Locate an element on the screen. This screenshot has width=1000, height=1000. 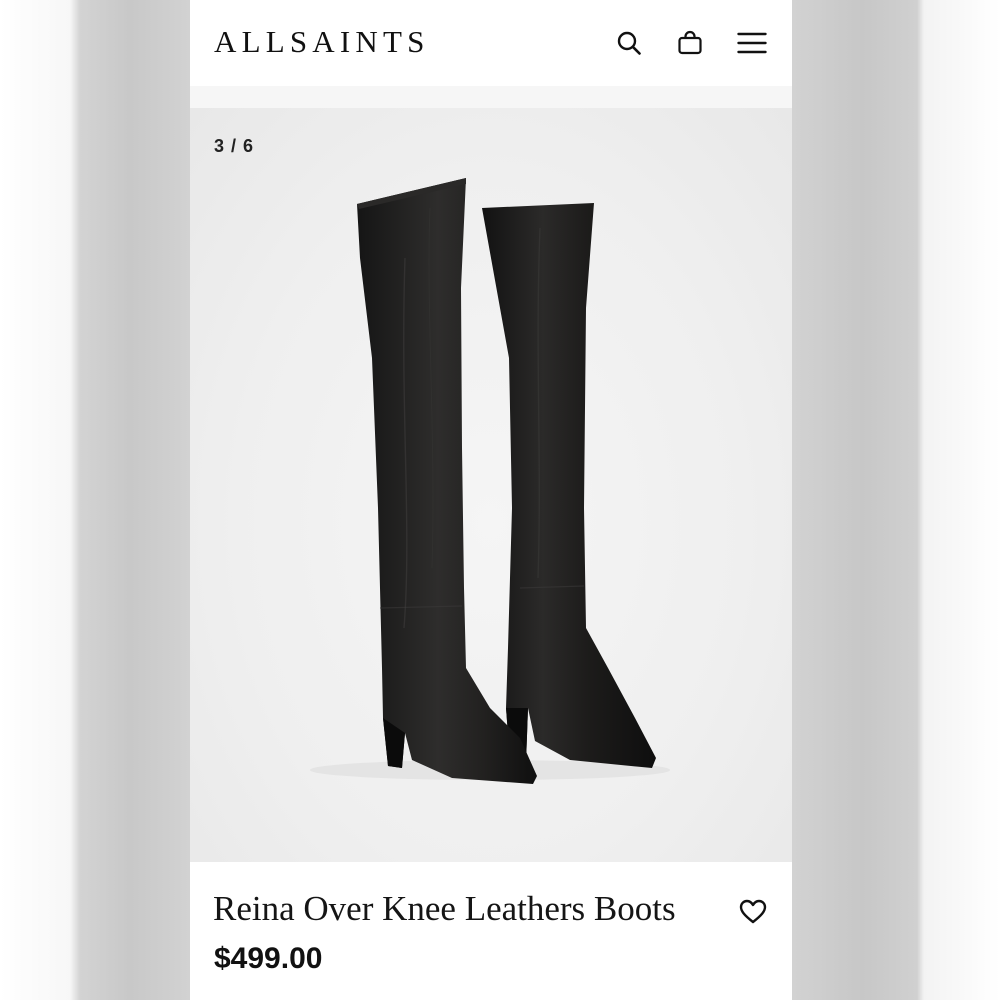
menu-button is located at coordinates (752, 43).